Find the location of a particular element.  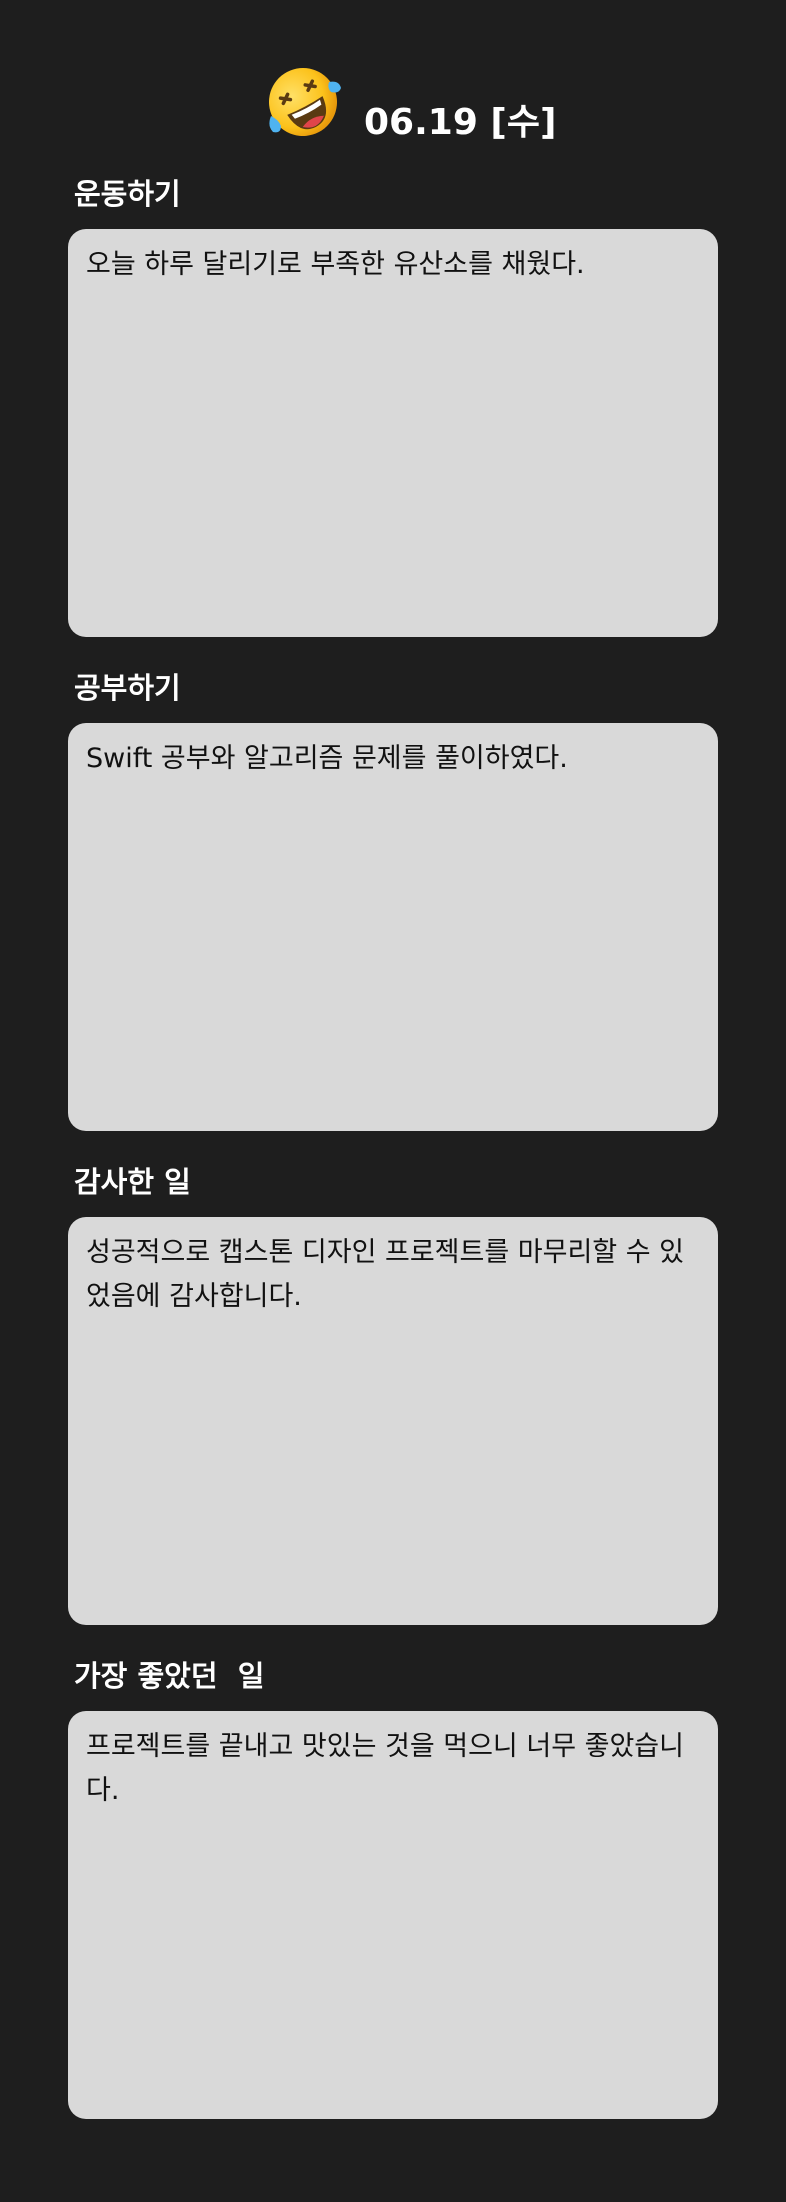

entry-text-best-moment: 프로젝트를 끝내고 맛있는 것을 먹으니 너무 좋았습니다. is located at coordinates (385, 1768).